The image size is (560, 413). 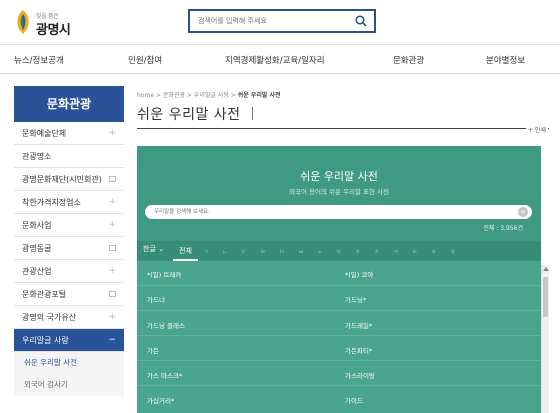 What do you see at coordinates (546, 269) in the screenshot?
I see `scroll-up-icon` at bounding box center [546, 269].